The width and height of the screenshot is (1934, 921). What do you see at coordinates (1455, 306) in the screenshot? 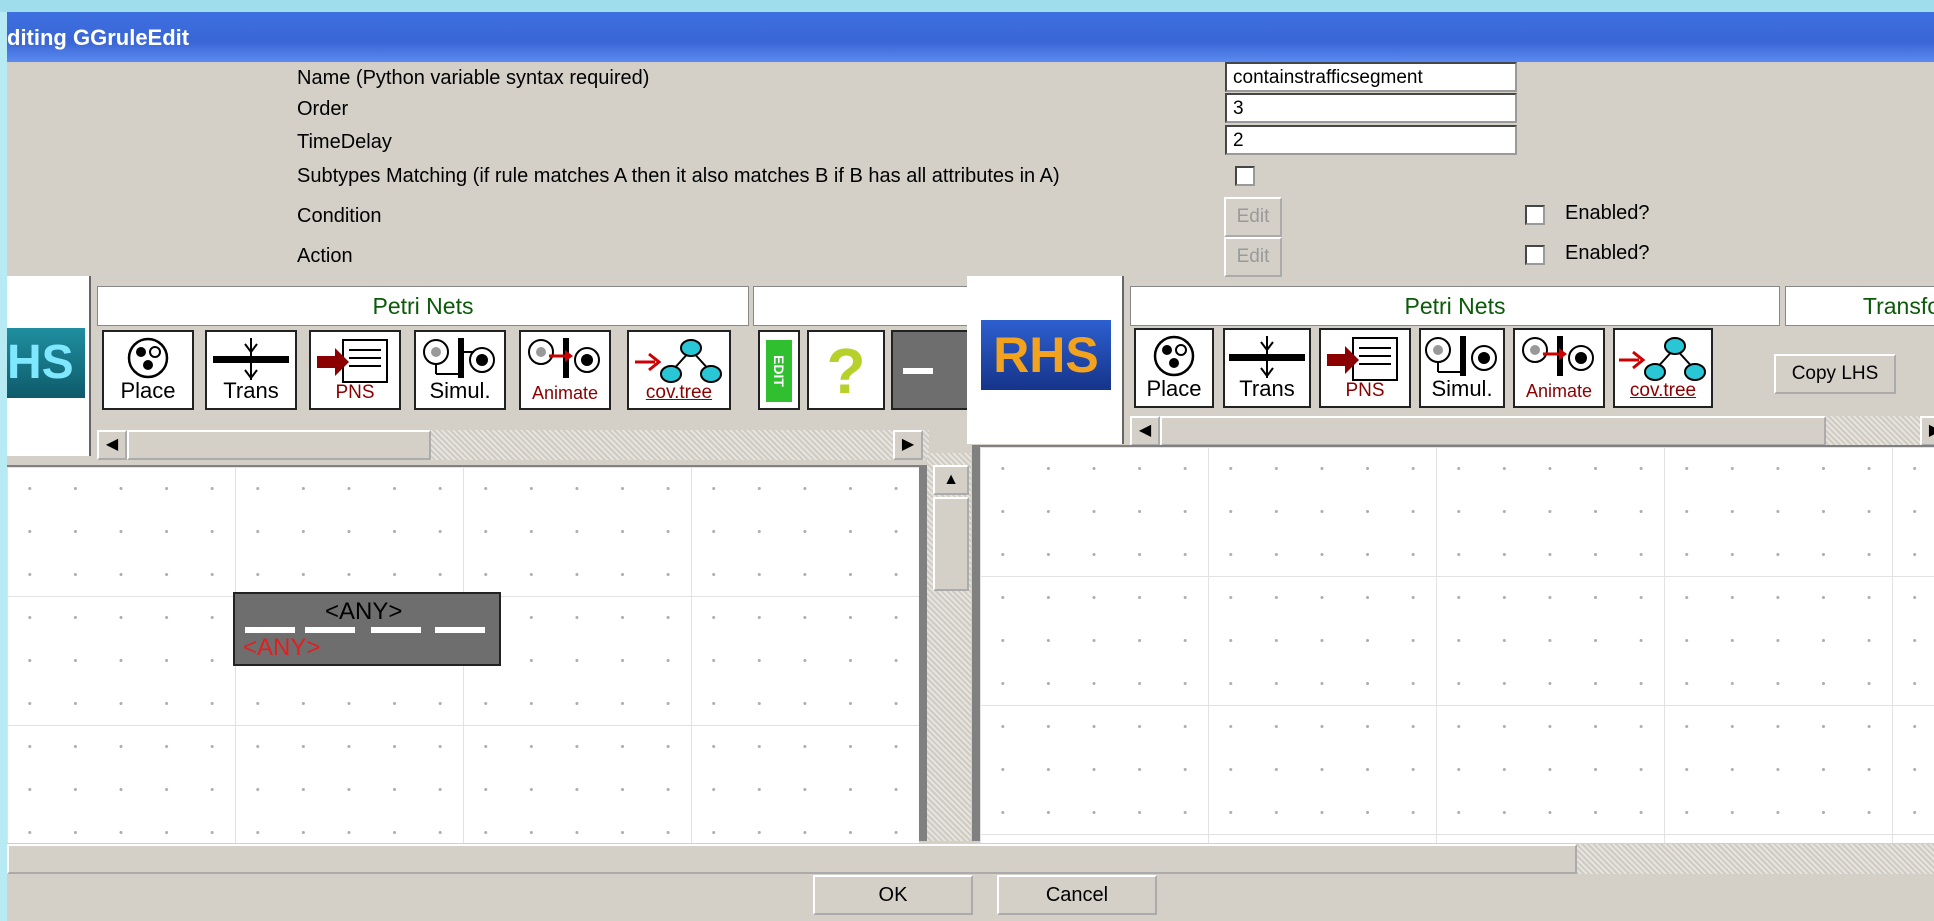
I see `rhs-tab-petri-nets: Petri Nets` at bounding box center [1455, 306].